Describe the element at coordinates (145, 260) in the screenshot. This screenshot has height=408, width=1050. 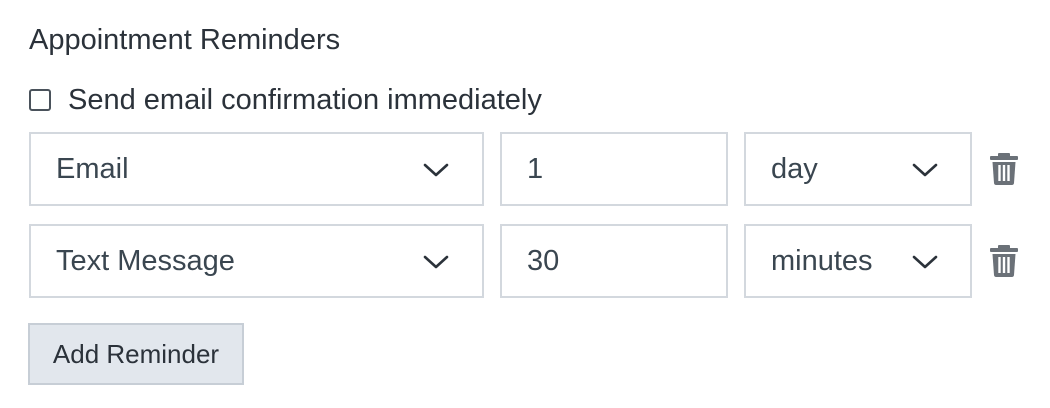
I see `reminder-method-value: Text Message` at that location.